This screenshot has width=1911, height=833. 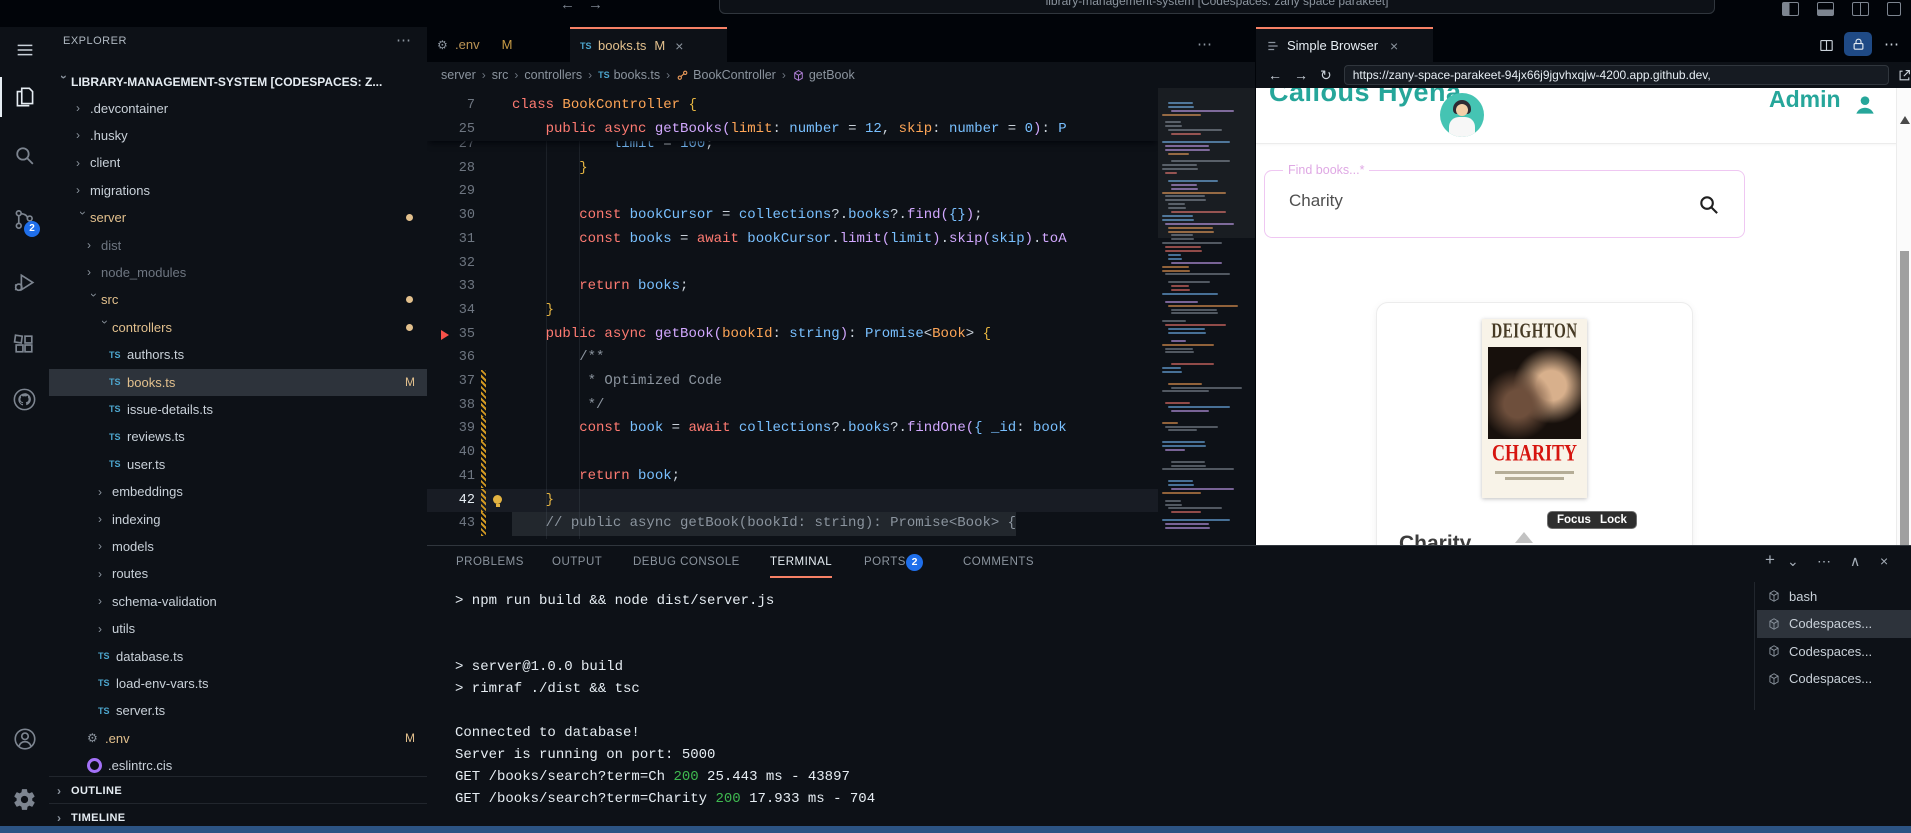 I want to click on code-line-36: 36 /**, so click(x=792, y=358).